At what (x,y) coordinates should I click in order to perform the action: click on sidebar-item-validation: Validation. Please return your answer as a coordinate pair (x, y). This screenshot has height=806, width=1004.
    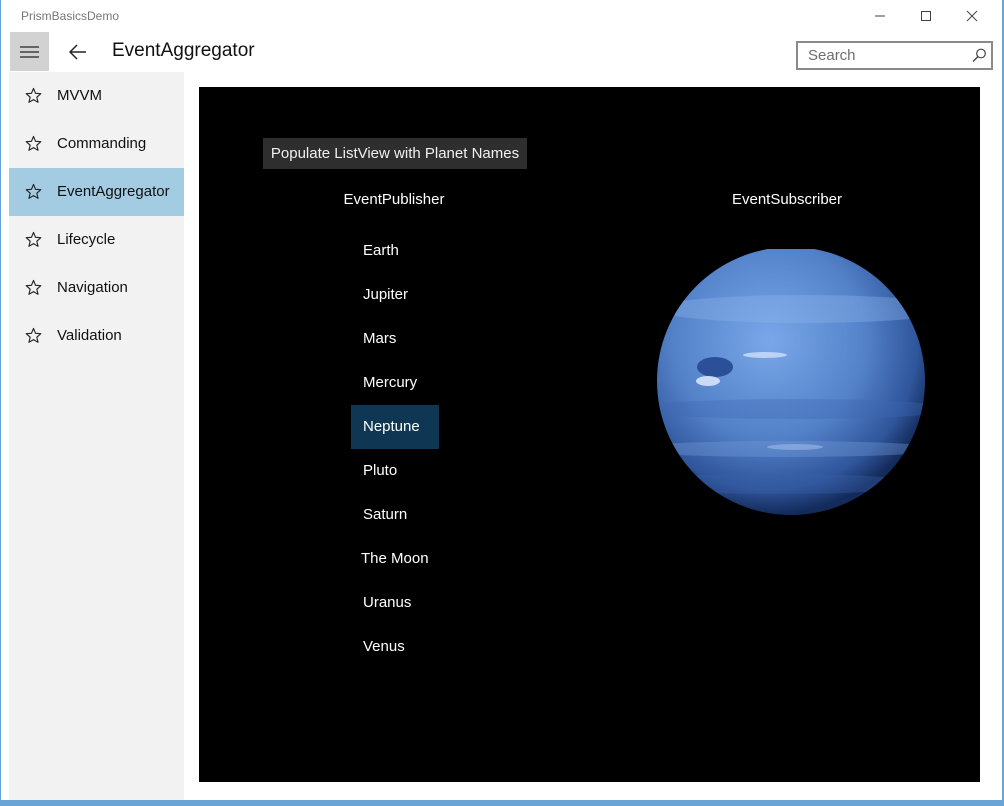
    Looking at the image, I should click on (96, 336).